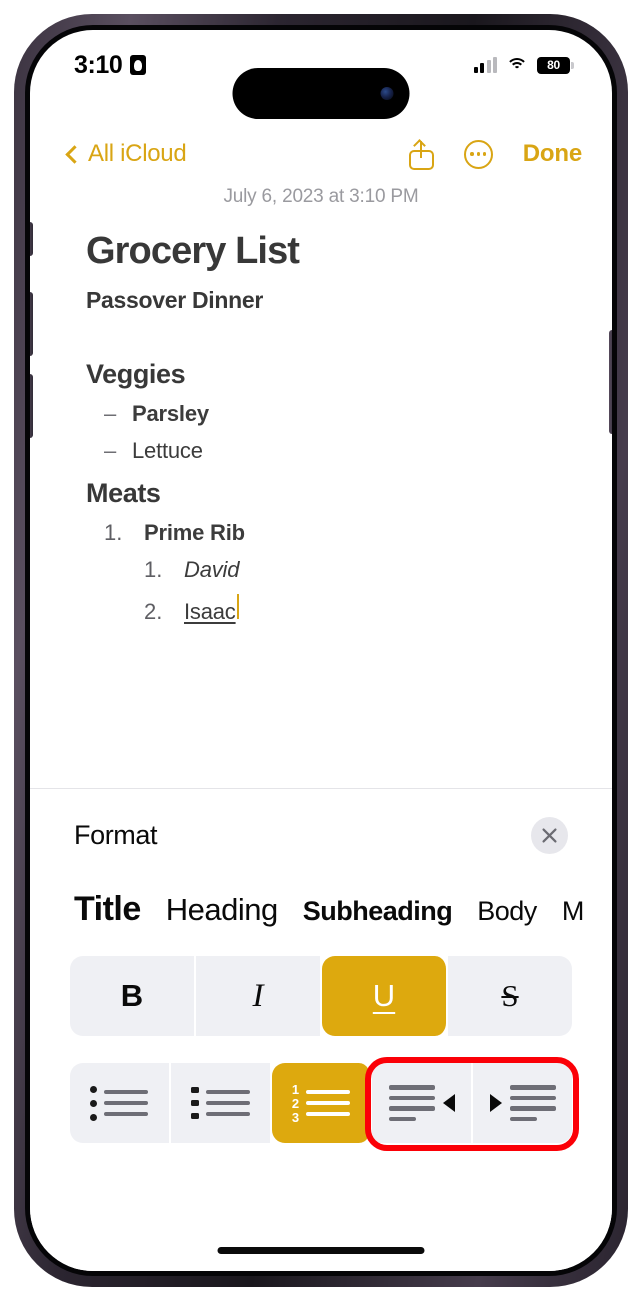 Image resolution: width=642 pixels, height=1301 pixels. What do you see at coordinates (153, 611) in the screenshot?
I see `list-marker: 2.` at bounding box center [153, 611].